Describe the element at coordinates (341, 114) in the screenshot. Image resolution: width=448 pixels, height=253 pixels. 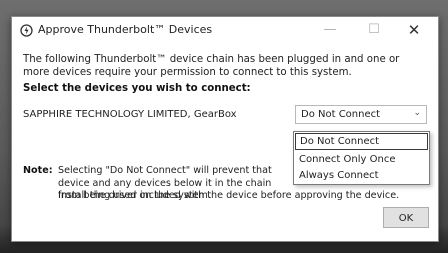
I see `combobox-value: Do Not Connect` at that location.